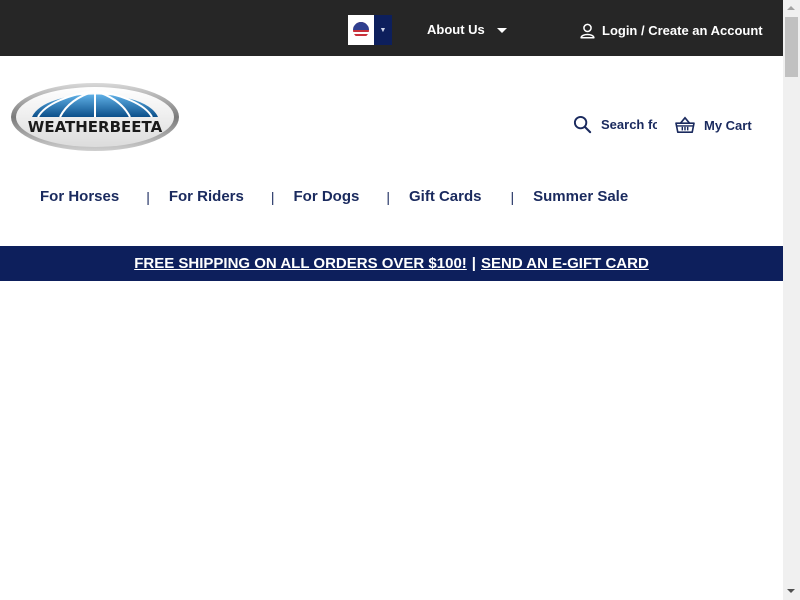 The width and height of the screenshot is (800, 600). I want to click on nav-item-gift-cards: Gift Cards, so click(445, 196).